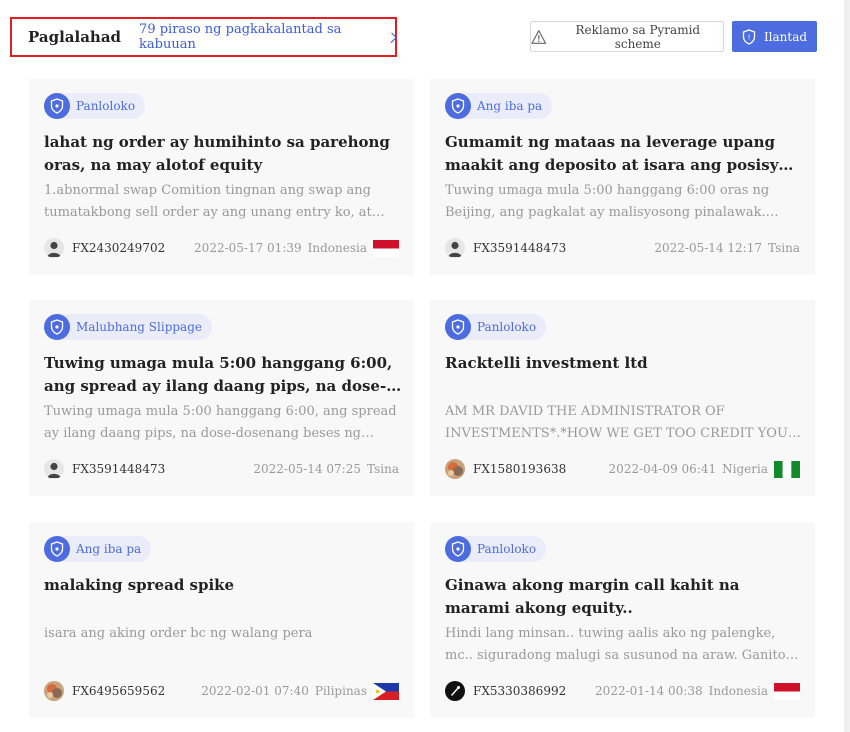  Describe the element at coordinates (139, 327) in the screenshot. I see `category-label: Malubhang Slippage` at that location.